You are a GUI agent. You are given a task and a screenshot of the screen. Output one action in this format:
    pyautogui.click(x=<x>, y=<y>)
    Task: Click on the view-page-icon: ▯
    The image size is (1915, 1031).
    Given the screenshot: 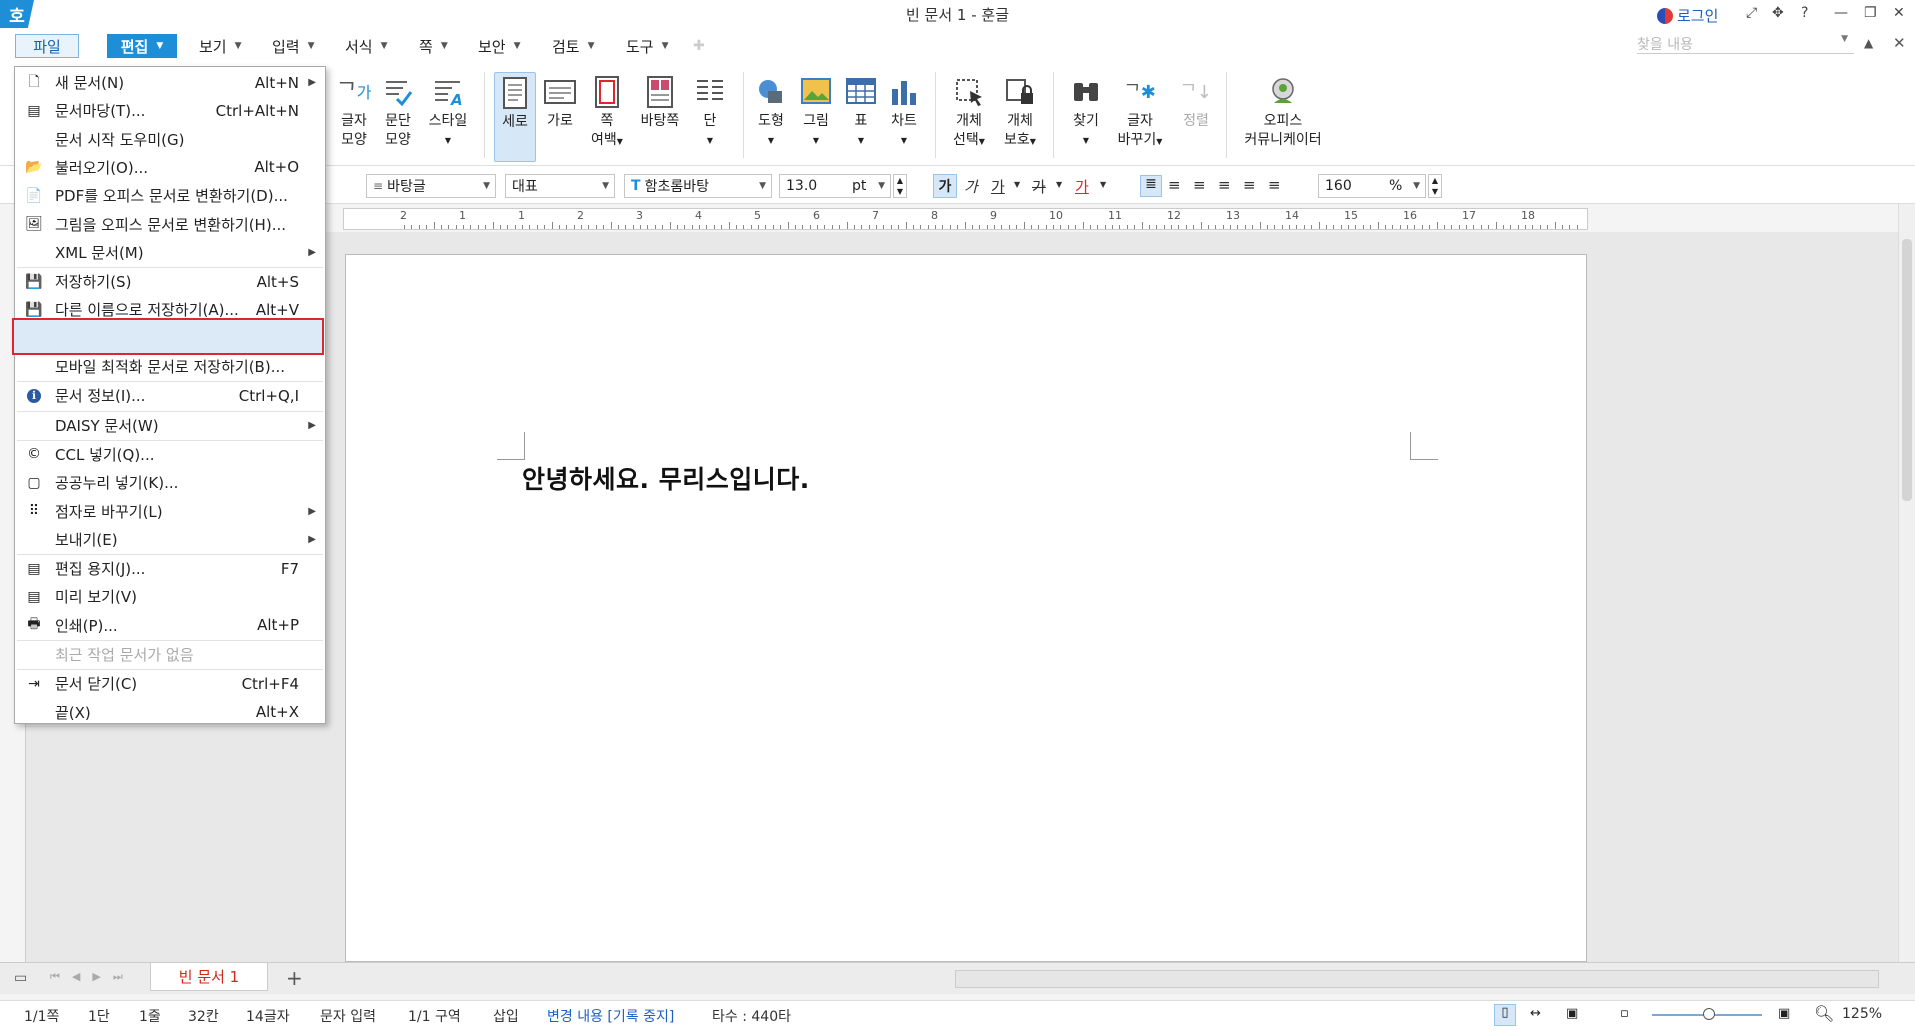 What is the action you would take?
    pyautogui.click(x=1505, y=1015)
    